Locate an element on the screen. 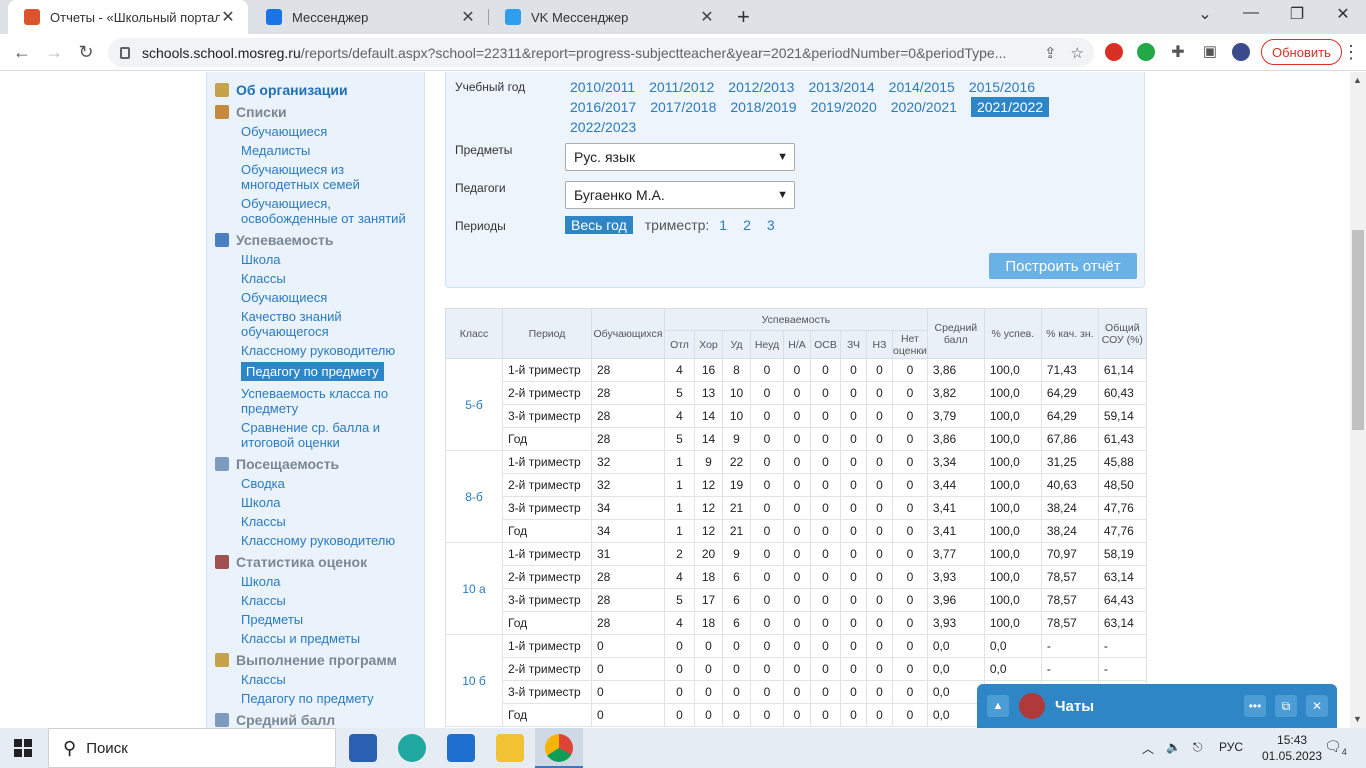 This screenshot has height=768, width=1366. year-link: 2012/2013 is located at coordinates (761, 87).